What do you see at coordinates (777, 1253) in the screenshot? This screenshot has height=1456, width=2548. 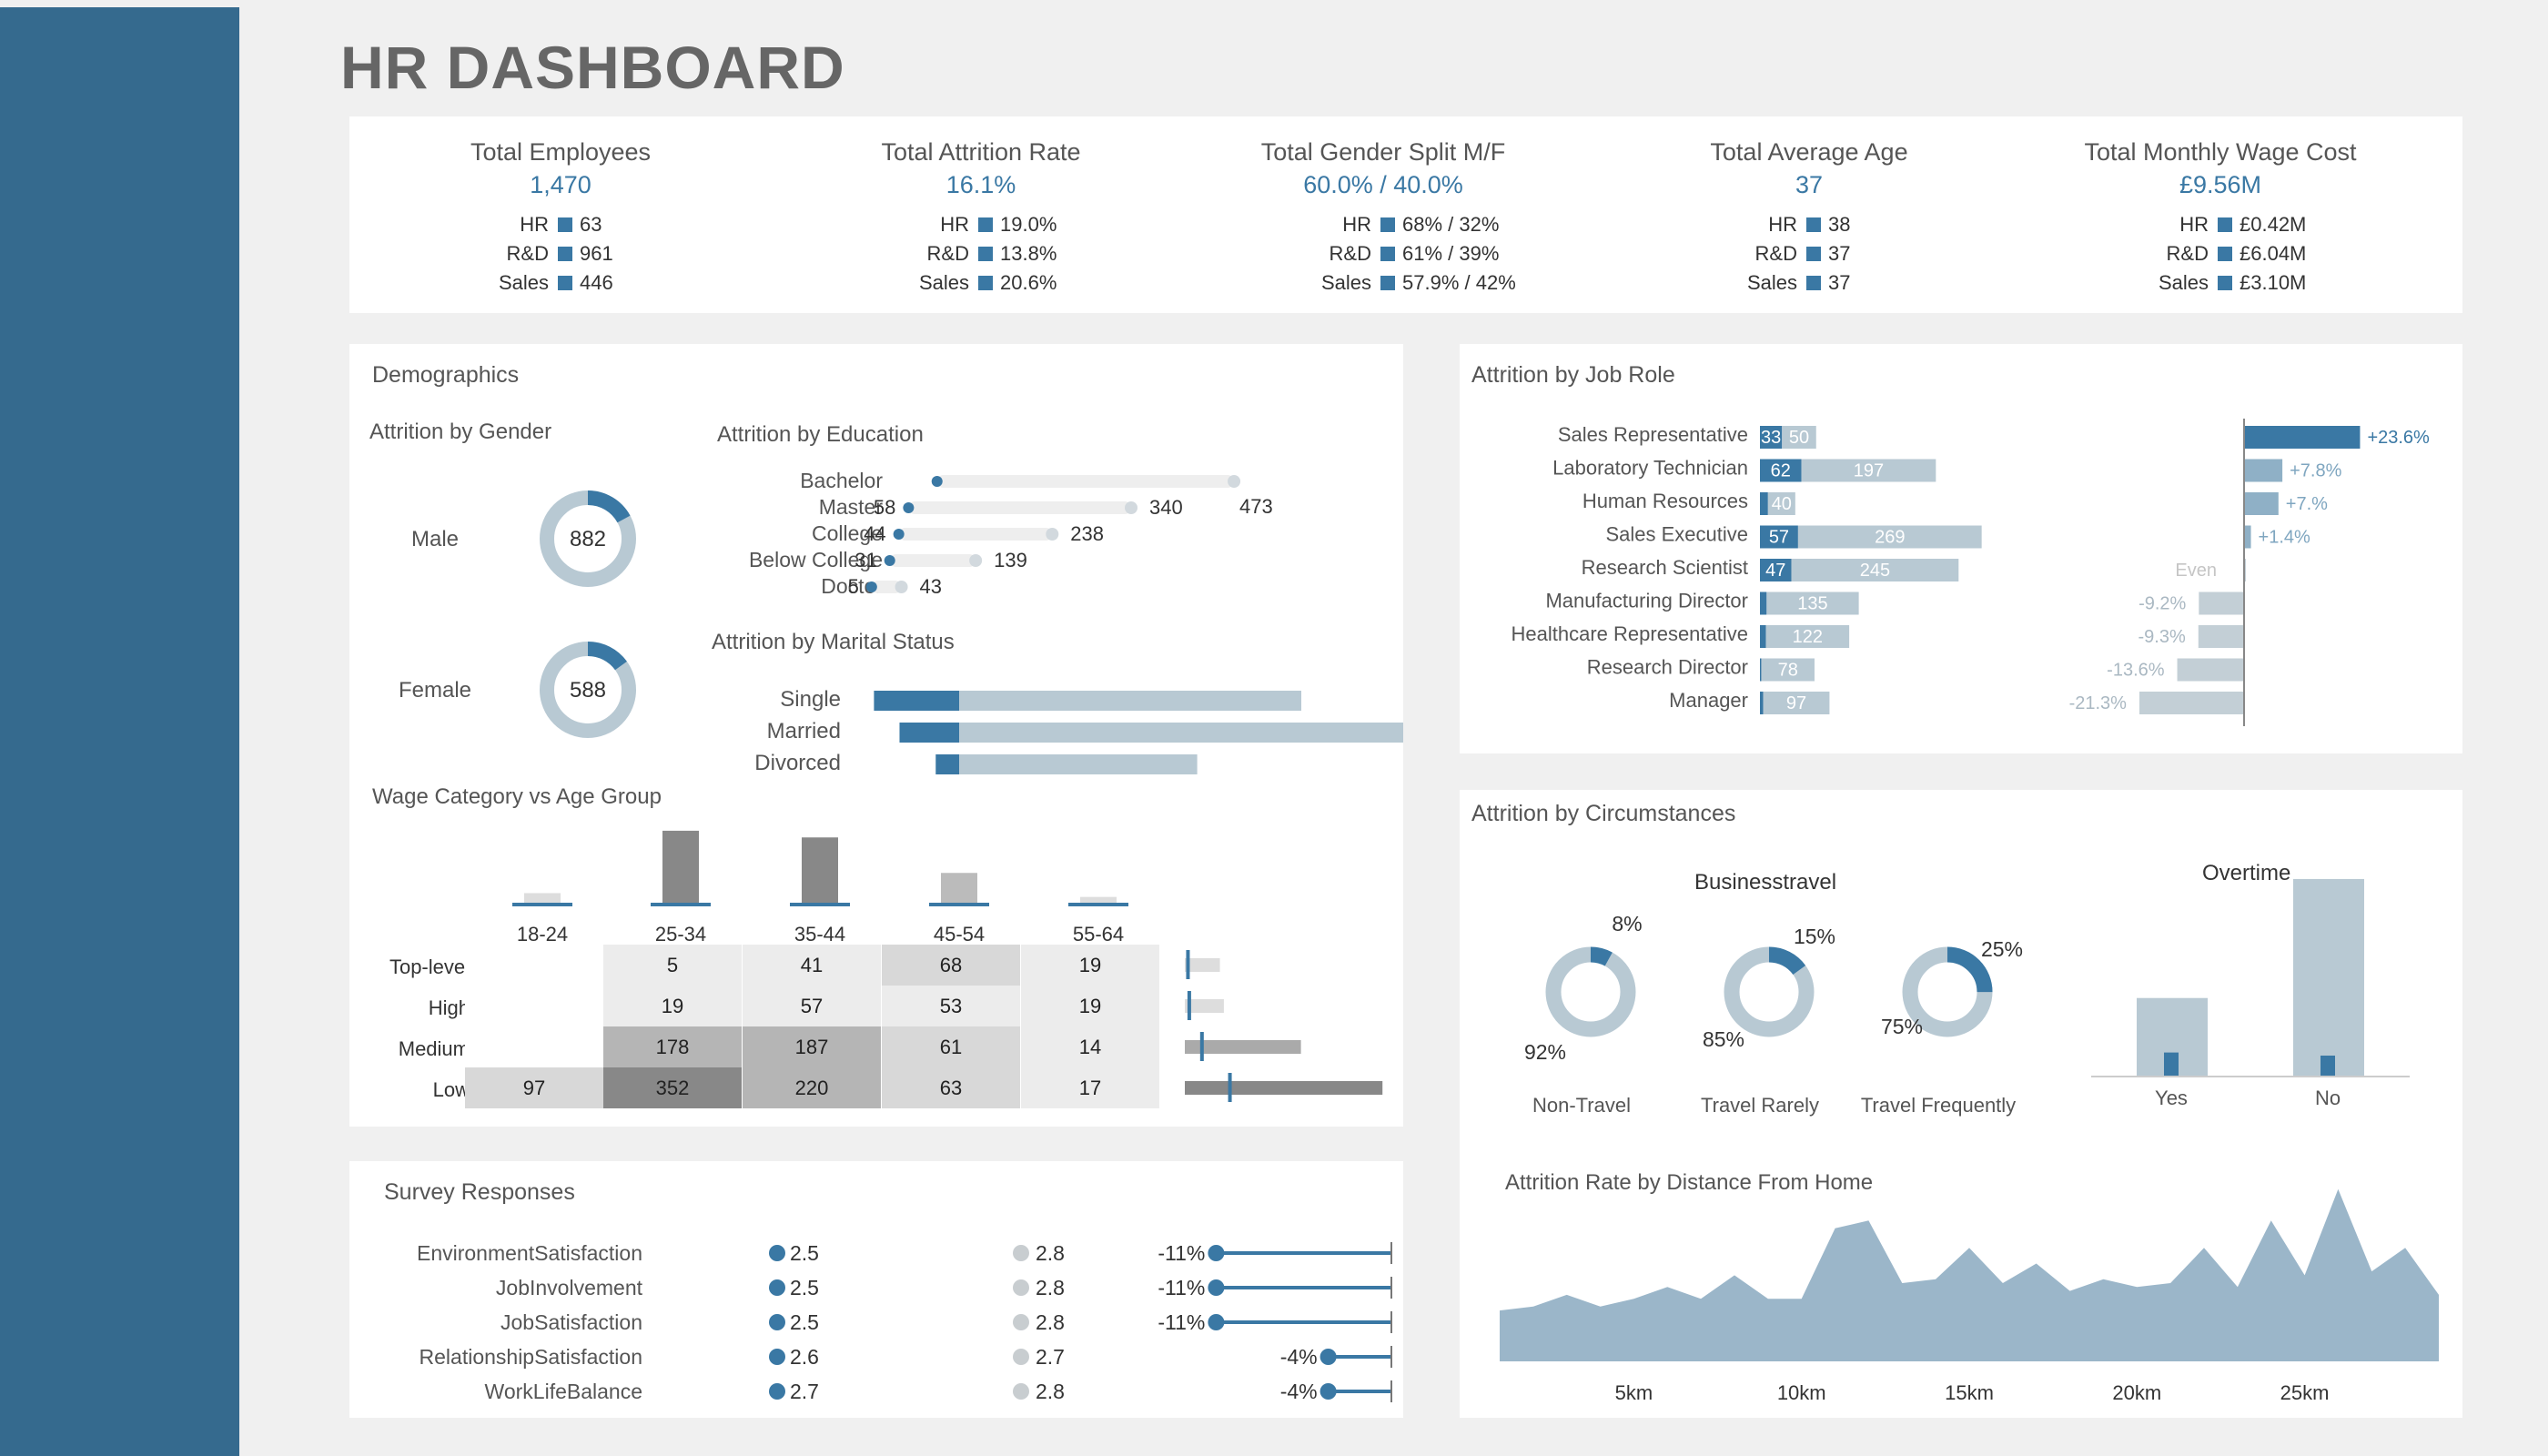 I see `survey-attrited-dot` at bounding box center [777, 1253].